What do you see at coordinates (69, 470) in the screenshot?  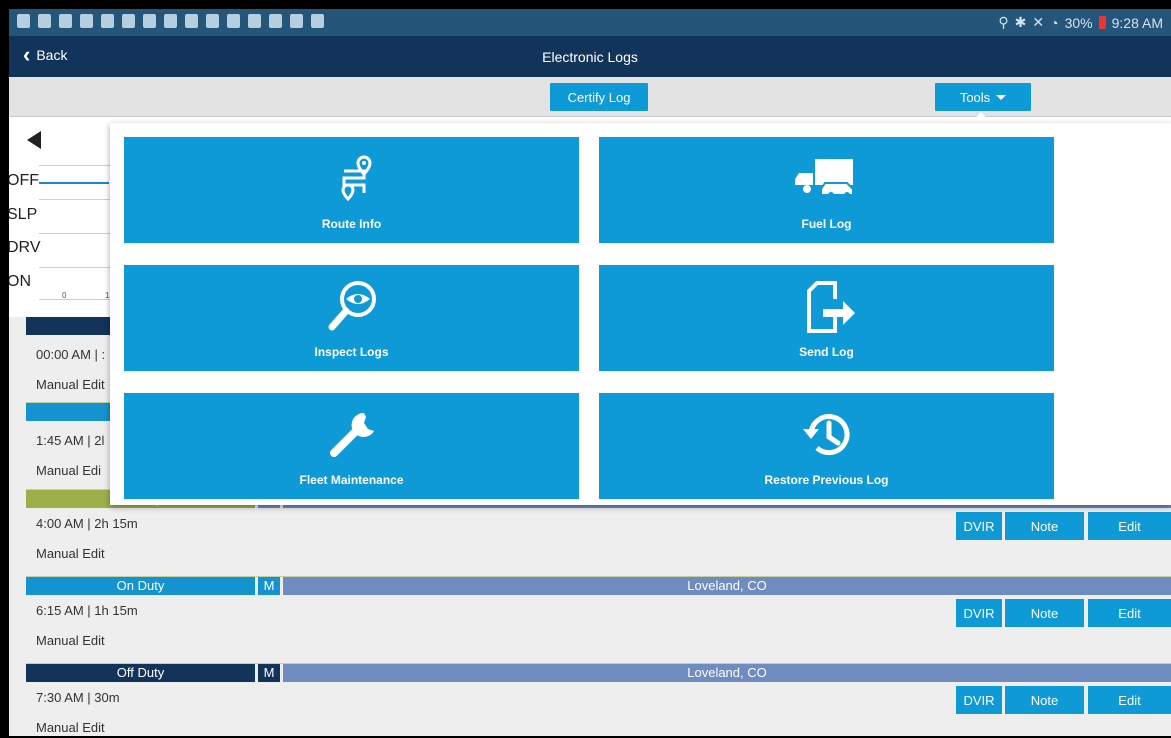 I see `log-note: Manual Edi` at bounding box center [69, 470].